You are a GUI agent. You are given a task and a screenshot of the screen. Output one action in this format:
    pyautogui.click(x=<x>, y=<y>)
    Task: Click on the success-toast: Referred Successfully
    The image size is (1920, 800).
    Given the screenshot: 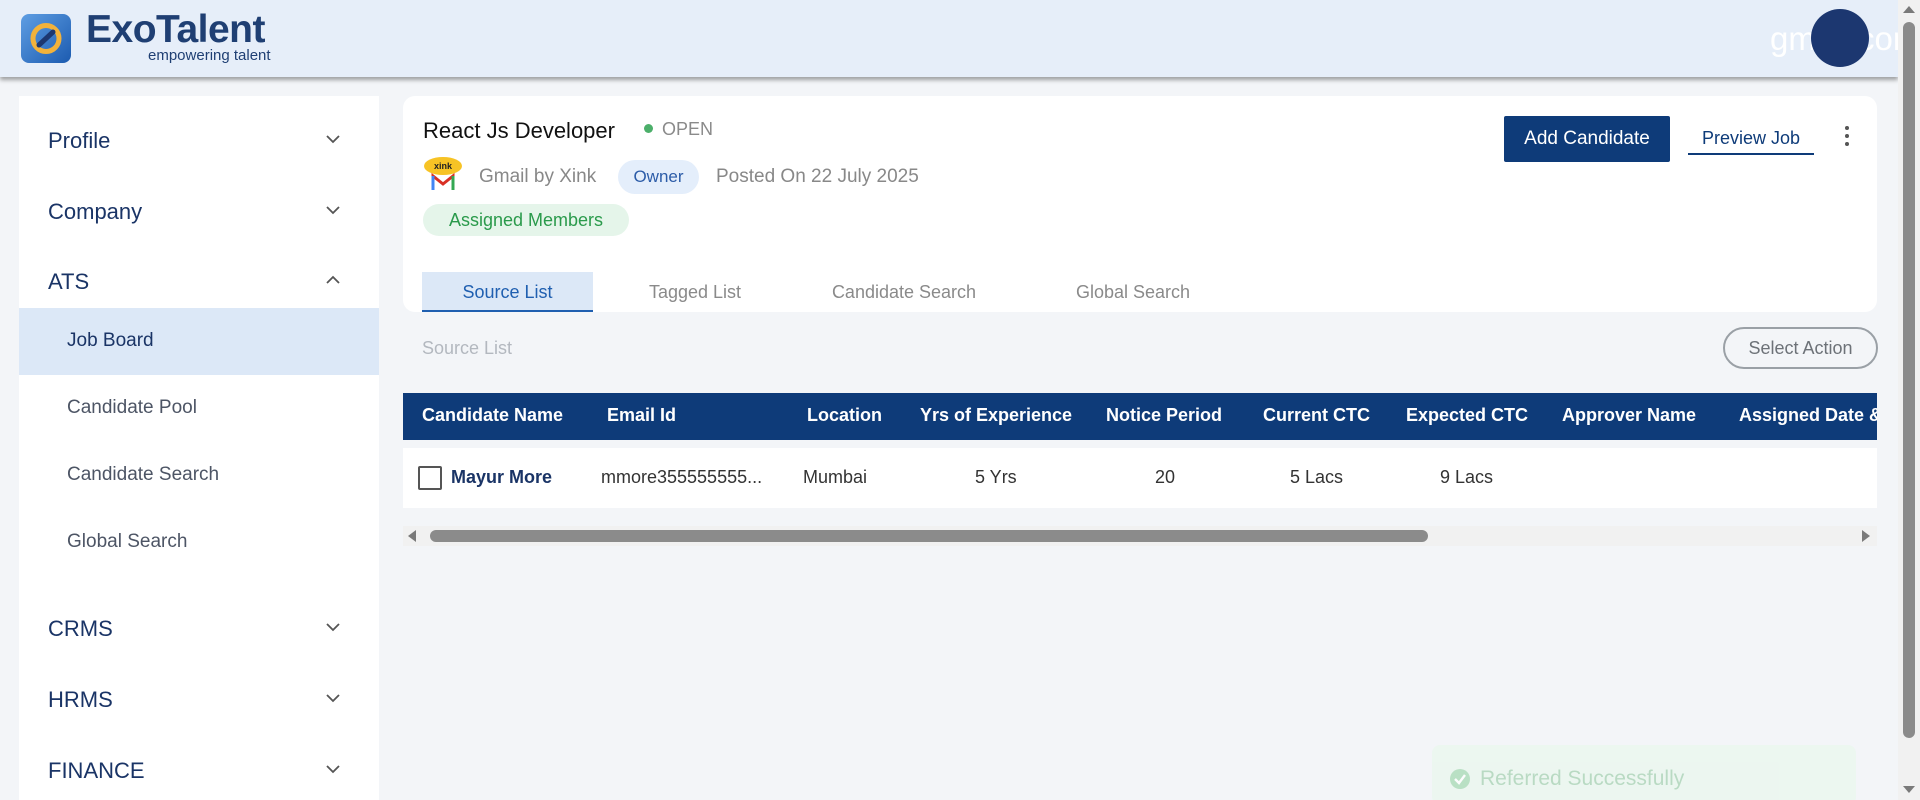 What is the action you would take?
    pyautogui.click(x=1644, y=772)
    